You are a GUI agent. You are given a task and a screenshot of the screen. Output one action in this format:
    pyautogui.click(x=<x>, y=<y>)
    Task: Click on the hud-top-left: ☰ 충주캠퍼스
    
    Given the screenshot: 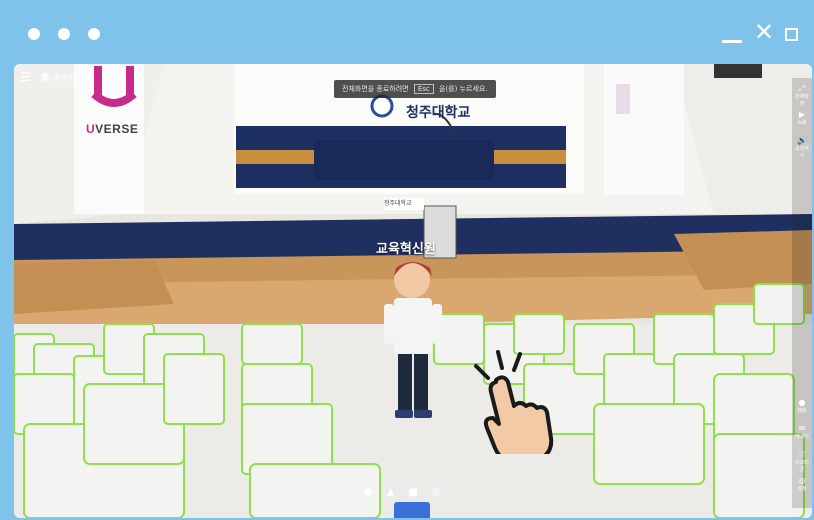 What is the action you would take?
    pyautogui.click(x=57, y=77)
    